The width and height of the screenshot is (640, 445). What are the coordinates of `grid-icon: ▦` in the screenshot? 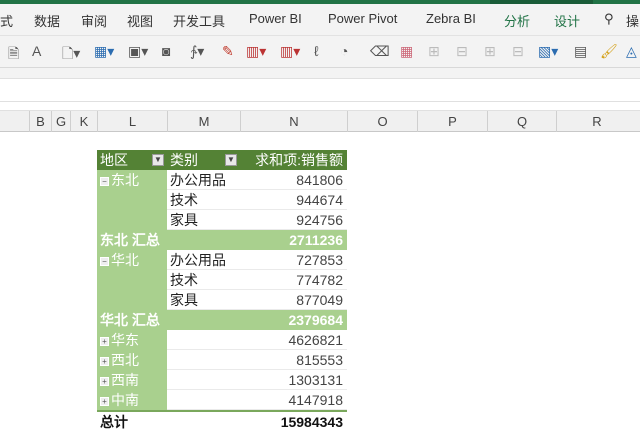 It's located at (406, 51).